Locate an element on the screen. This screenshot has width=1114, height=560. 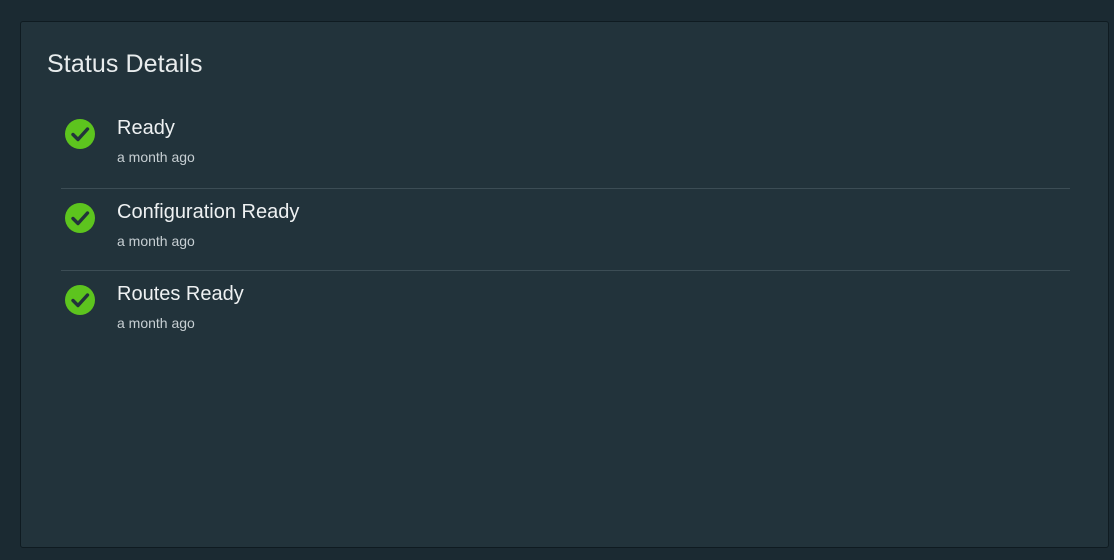
status-label: Routes Ready is located at coordinates (180, 294).